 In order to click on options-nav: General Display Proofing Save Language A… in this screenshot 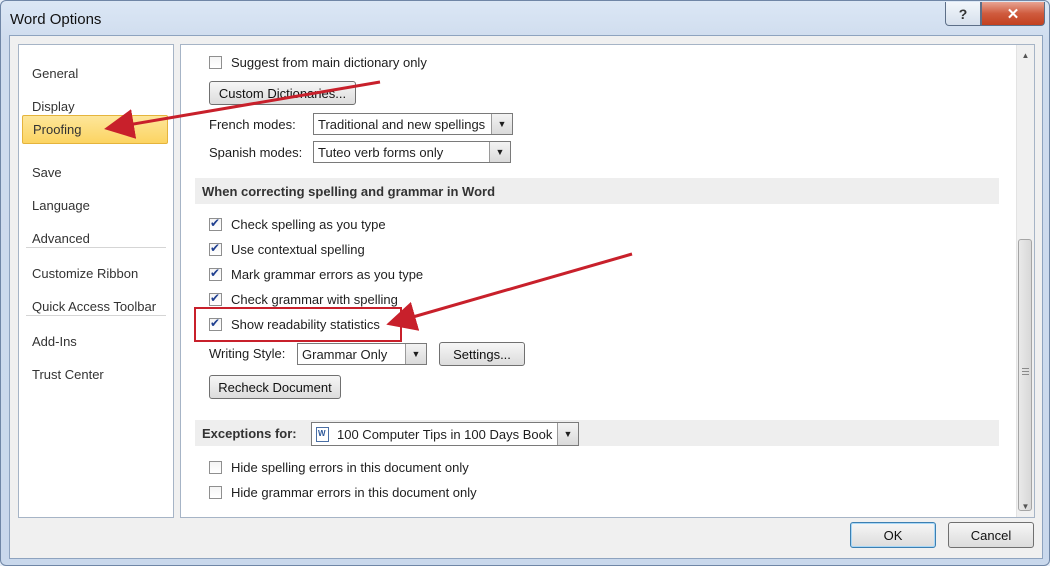, I will do `click(96, 281)`.